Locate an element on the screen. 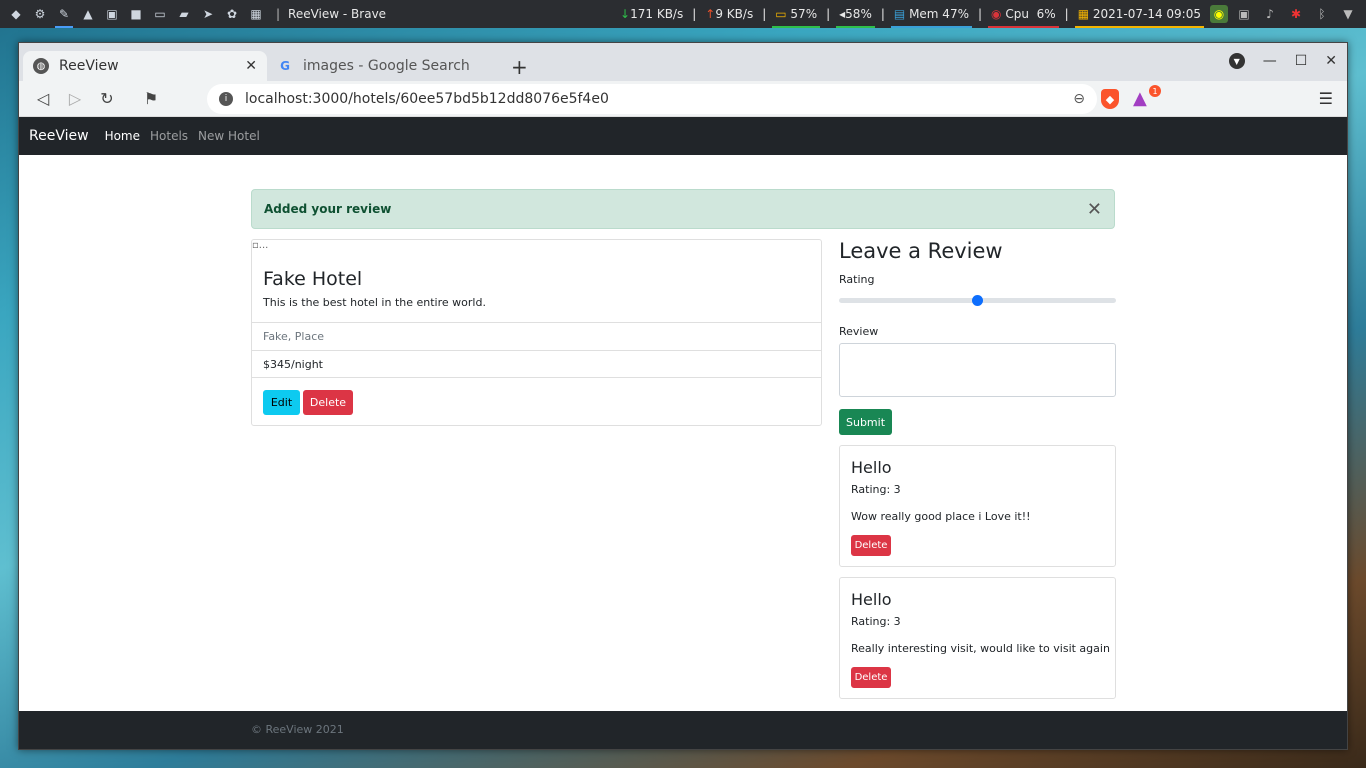 This screenshot has width=1366, height=768. bluetooth-icon: ᛒ is located at coordinates (1322, 14).